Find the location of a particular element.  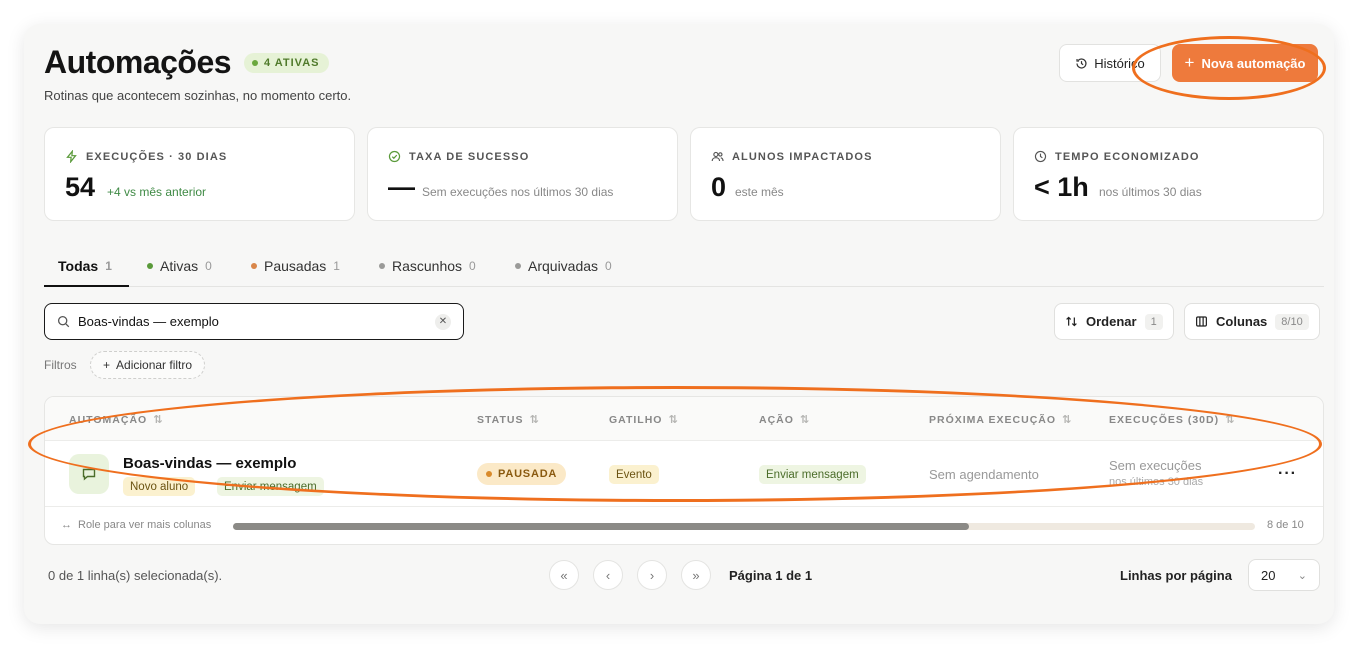

column-header-label: EXECUÇÕES (30D) is located at coordinates (1164, 419).